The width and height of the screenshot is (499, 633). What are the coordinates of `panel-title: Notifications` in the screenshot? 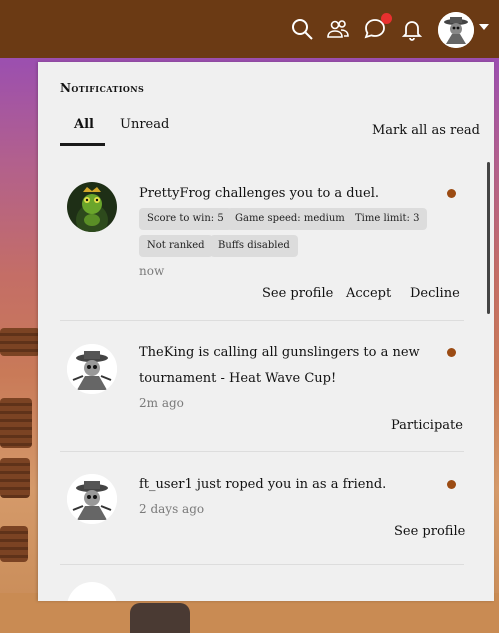 It's located at (102, 88).